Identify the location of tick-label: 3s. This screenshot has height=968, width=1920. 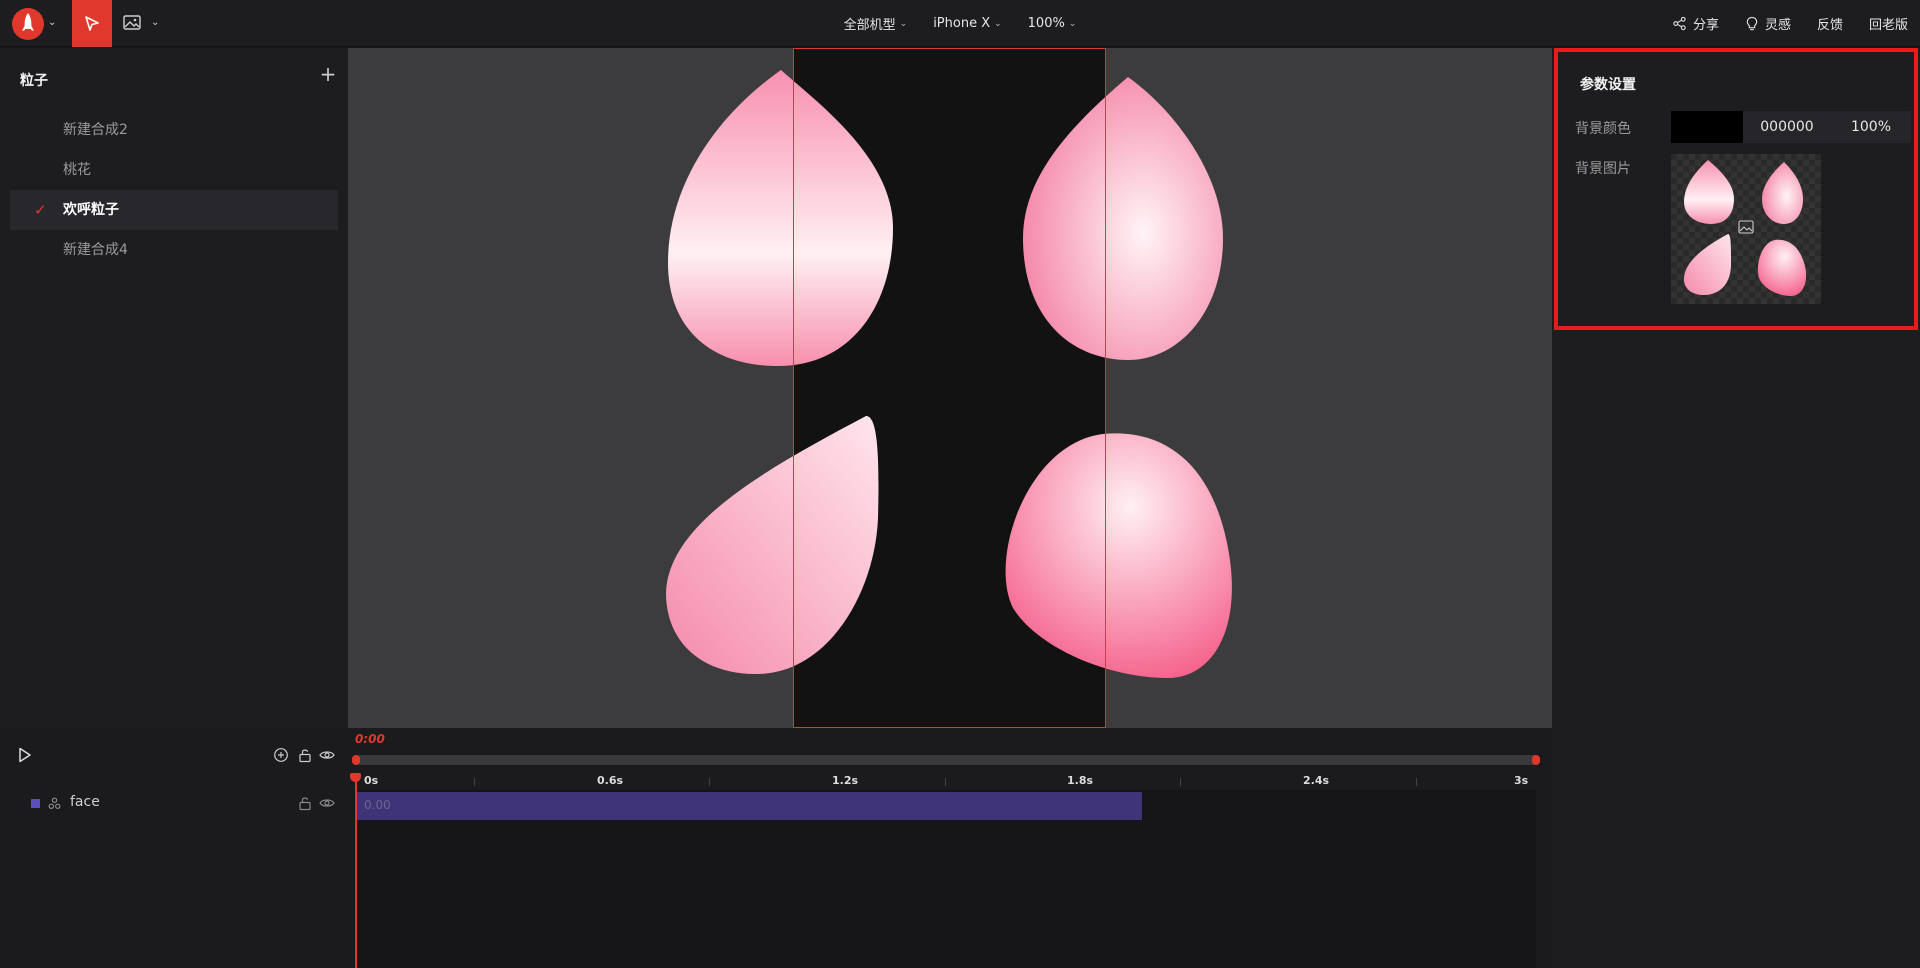
(1521, 780).